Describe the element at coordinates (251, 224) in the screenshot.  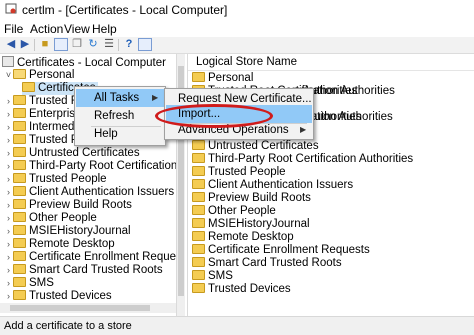
I see `list-item: MSIEHistoryJournal` at that location.